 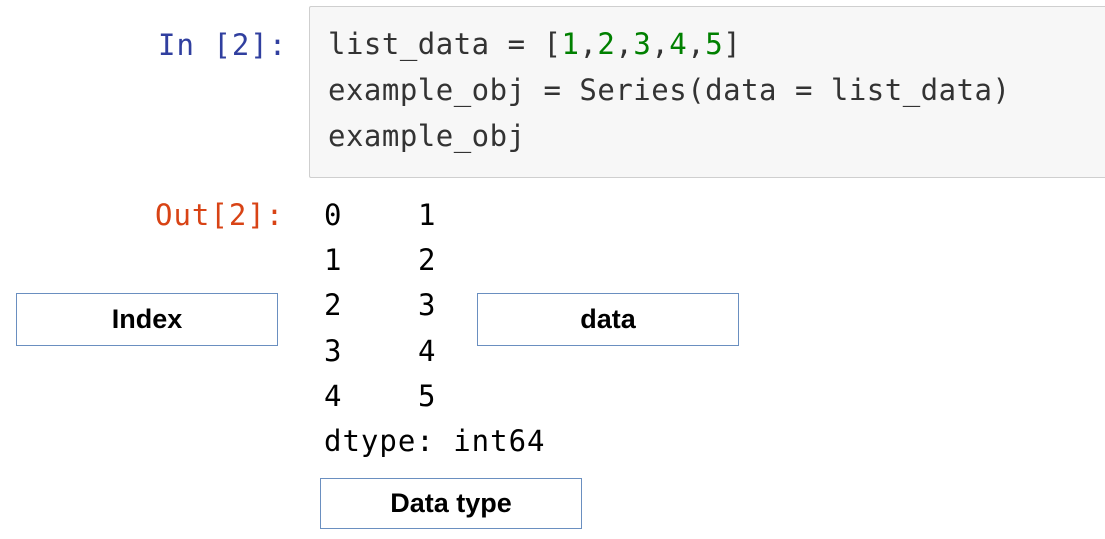 I want to click on series-value: 2, so click(x=427, y=260).